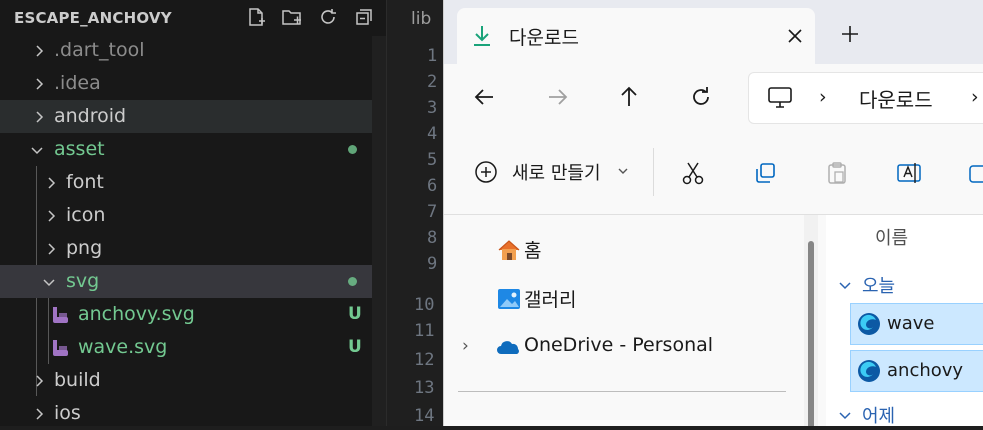 The image size is (983, 430). I want to click on file-name: wave, so click(911, 323).